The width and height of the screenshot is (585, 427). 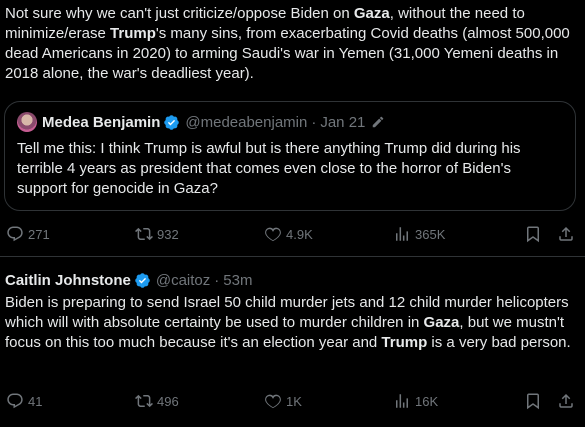 I want to click on like-button: 4.9K, so click(x=288, y=234).